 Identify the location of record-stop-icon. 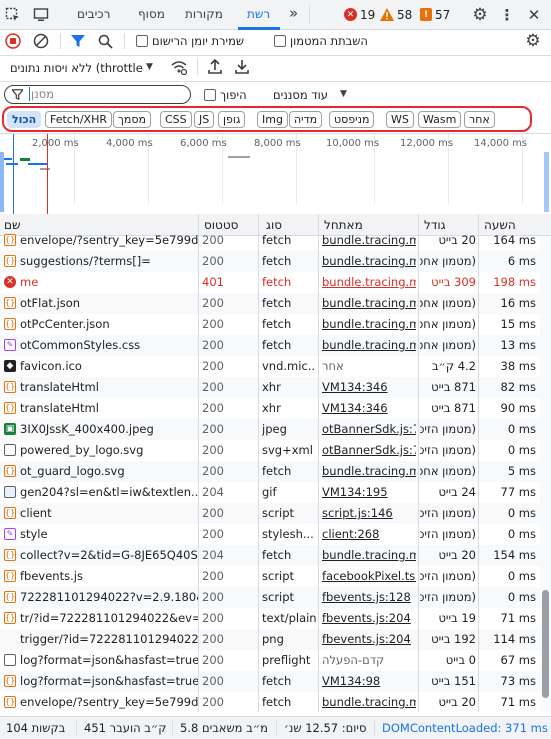
(13, 41).